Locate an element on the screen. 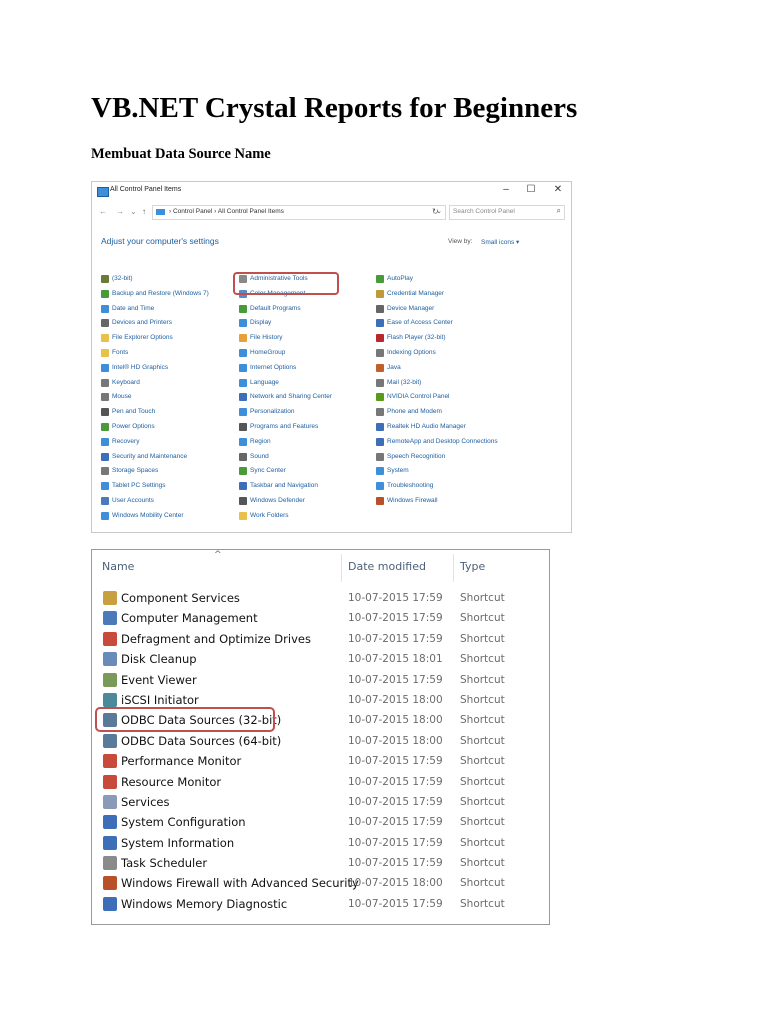 The image size is (768, 1024). control-panel-item: Programs and Features is located at coordinates (285, 429).